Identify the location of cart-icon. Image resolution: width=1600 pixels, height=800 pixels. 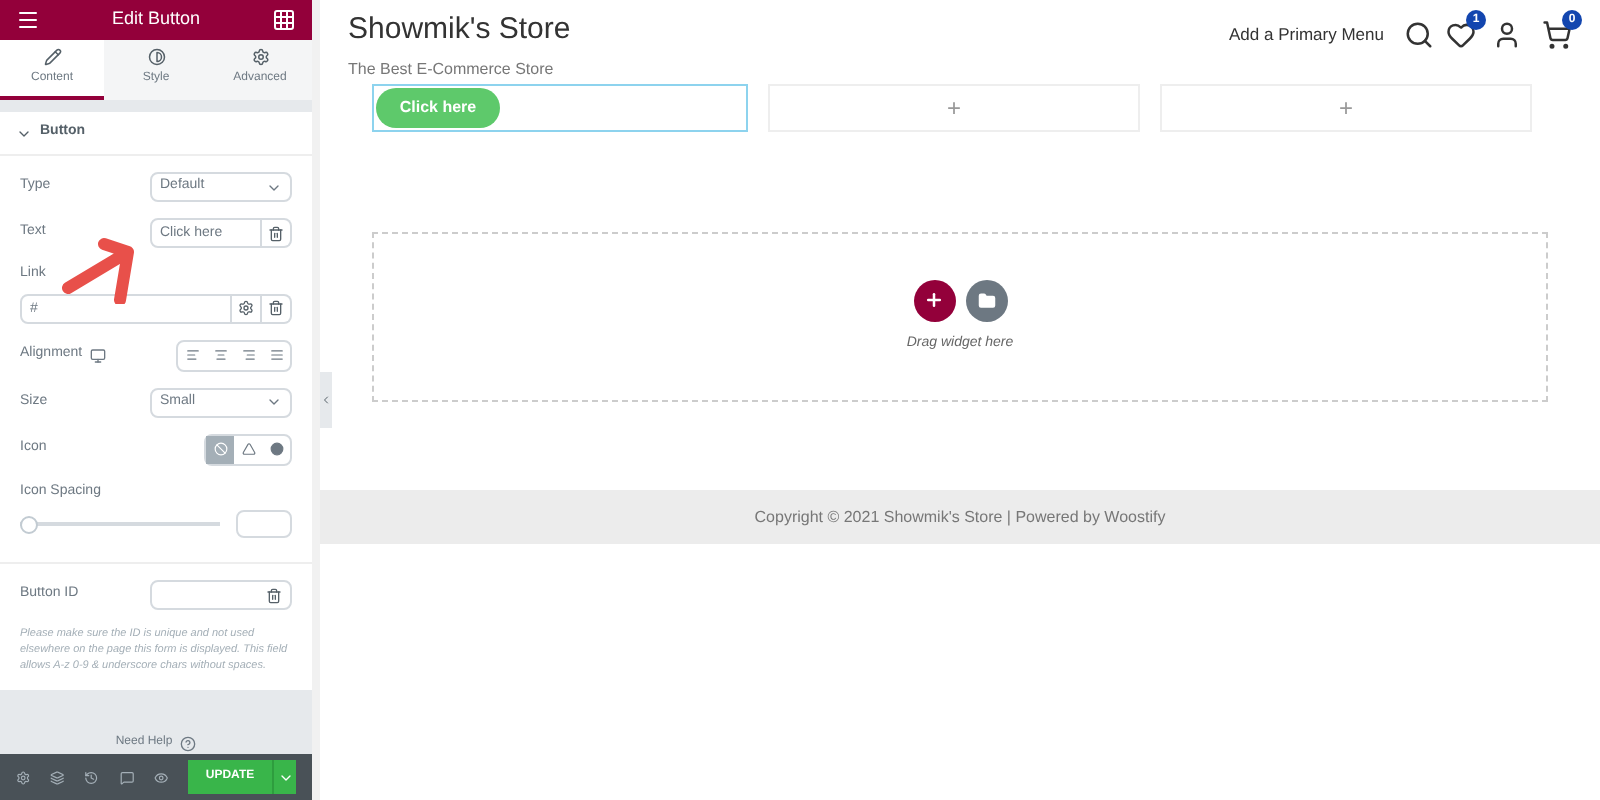
(1557, 35).